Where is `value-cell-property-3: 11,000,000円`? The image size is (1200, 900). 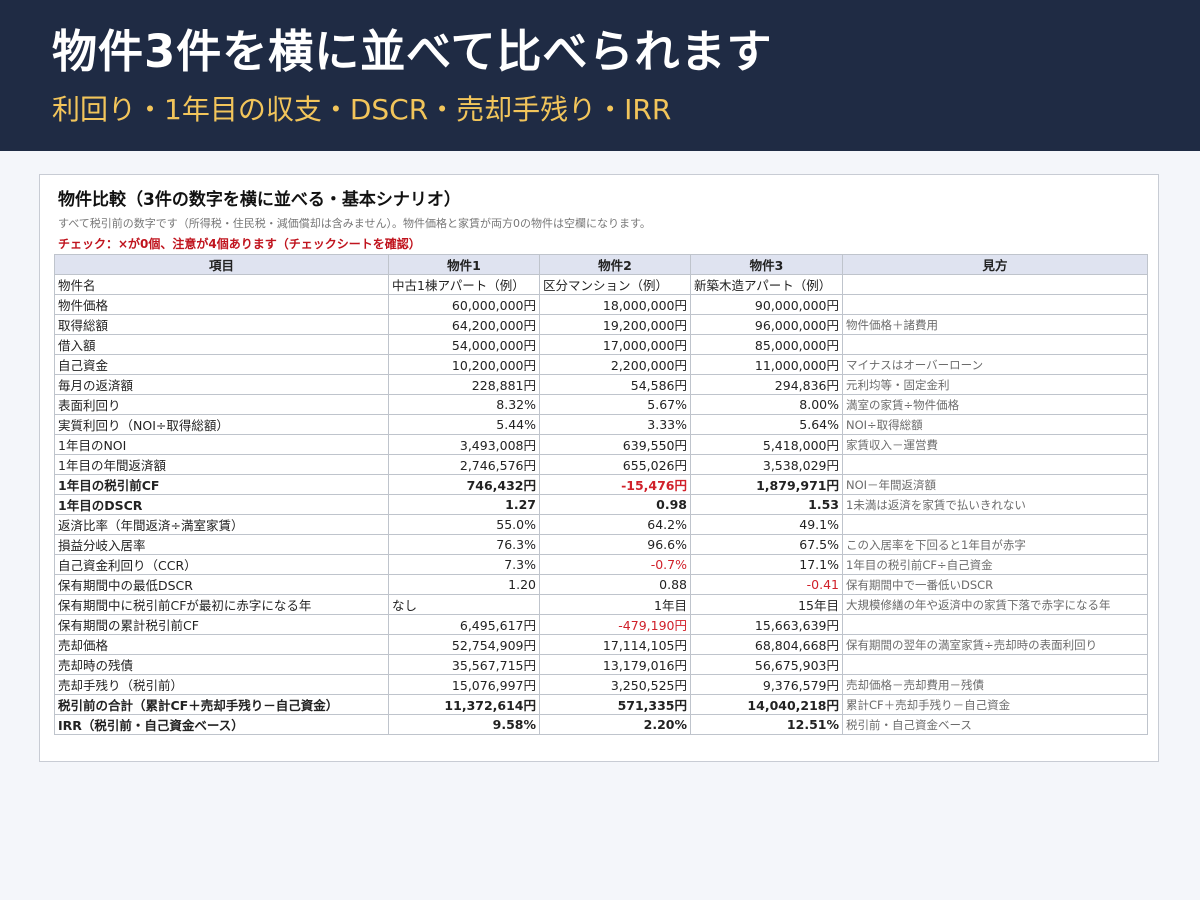 value-cell-property-3: 11,000,000円 is located at coordinates (766, 364).